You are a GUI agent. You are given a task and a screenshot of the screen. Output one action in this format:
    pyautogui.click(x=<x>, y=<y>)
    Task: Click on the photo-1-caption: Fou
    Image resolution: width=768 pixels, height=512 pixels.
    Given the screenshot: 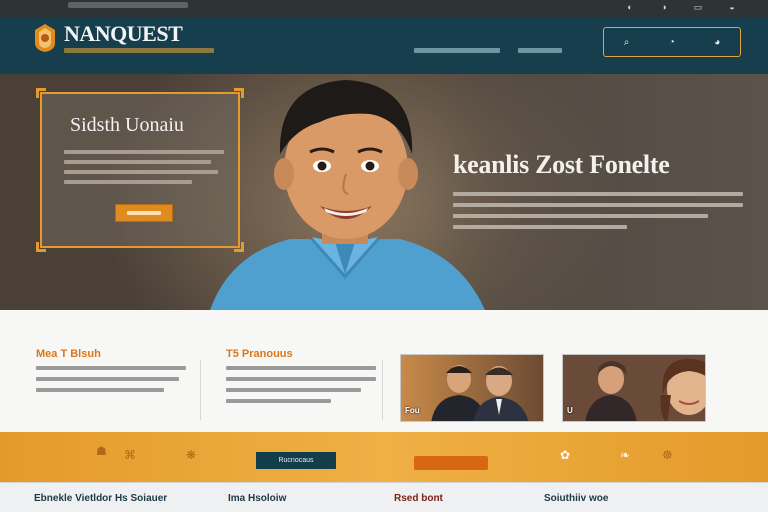 What is the action you would take?
    pyautogui.click(x=412, y=410)
    